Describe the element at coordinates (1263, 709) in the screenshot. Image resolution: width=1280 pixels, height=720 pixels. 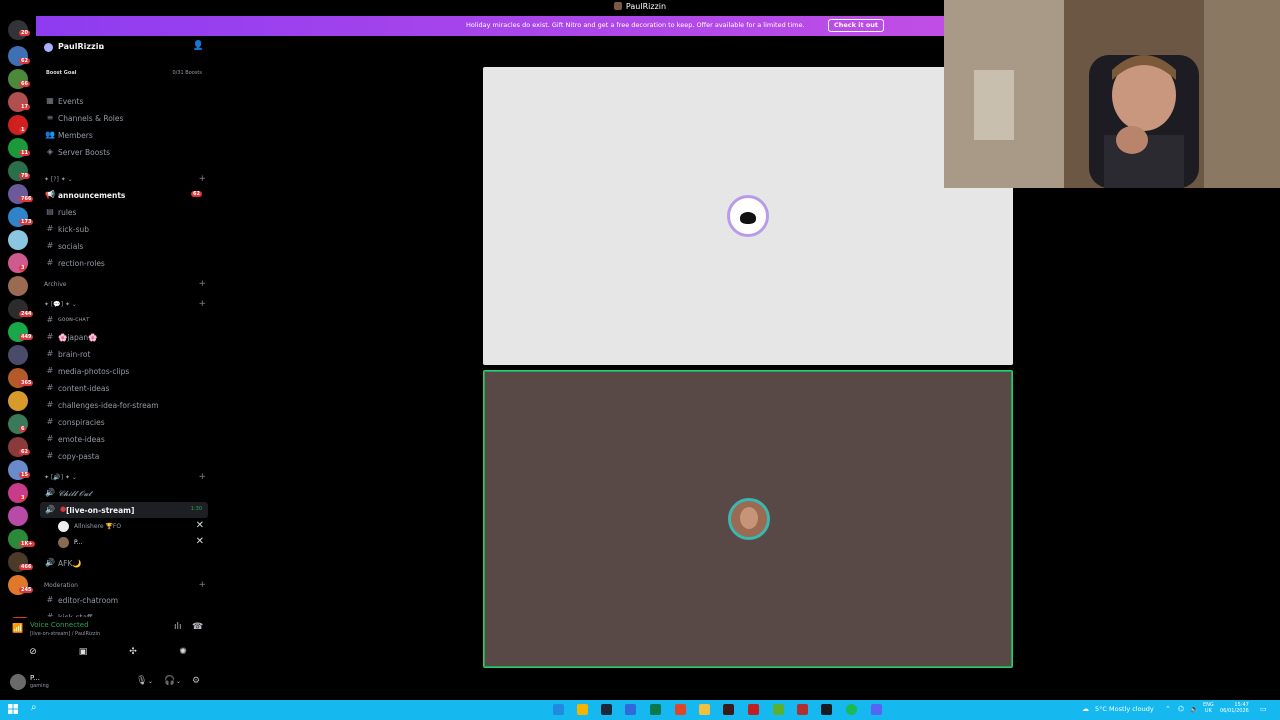
I see `notification-icon: ▭` at that location.